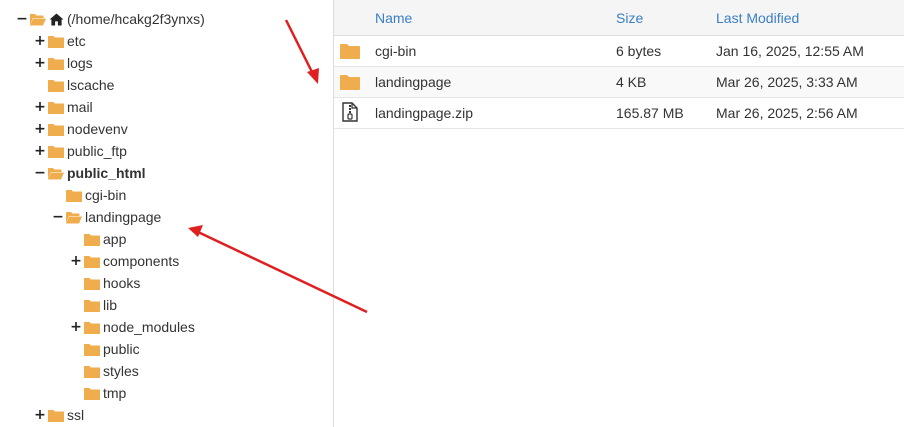 The height and width of the screenshot is (427, 904). I want to click on tree-item-node-modules: + node_modules, so click(132, 327).